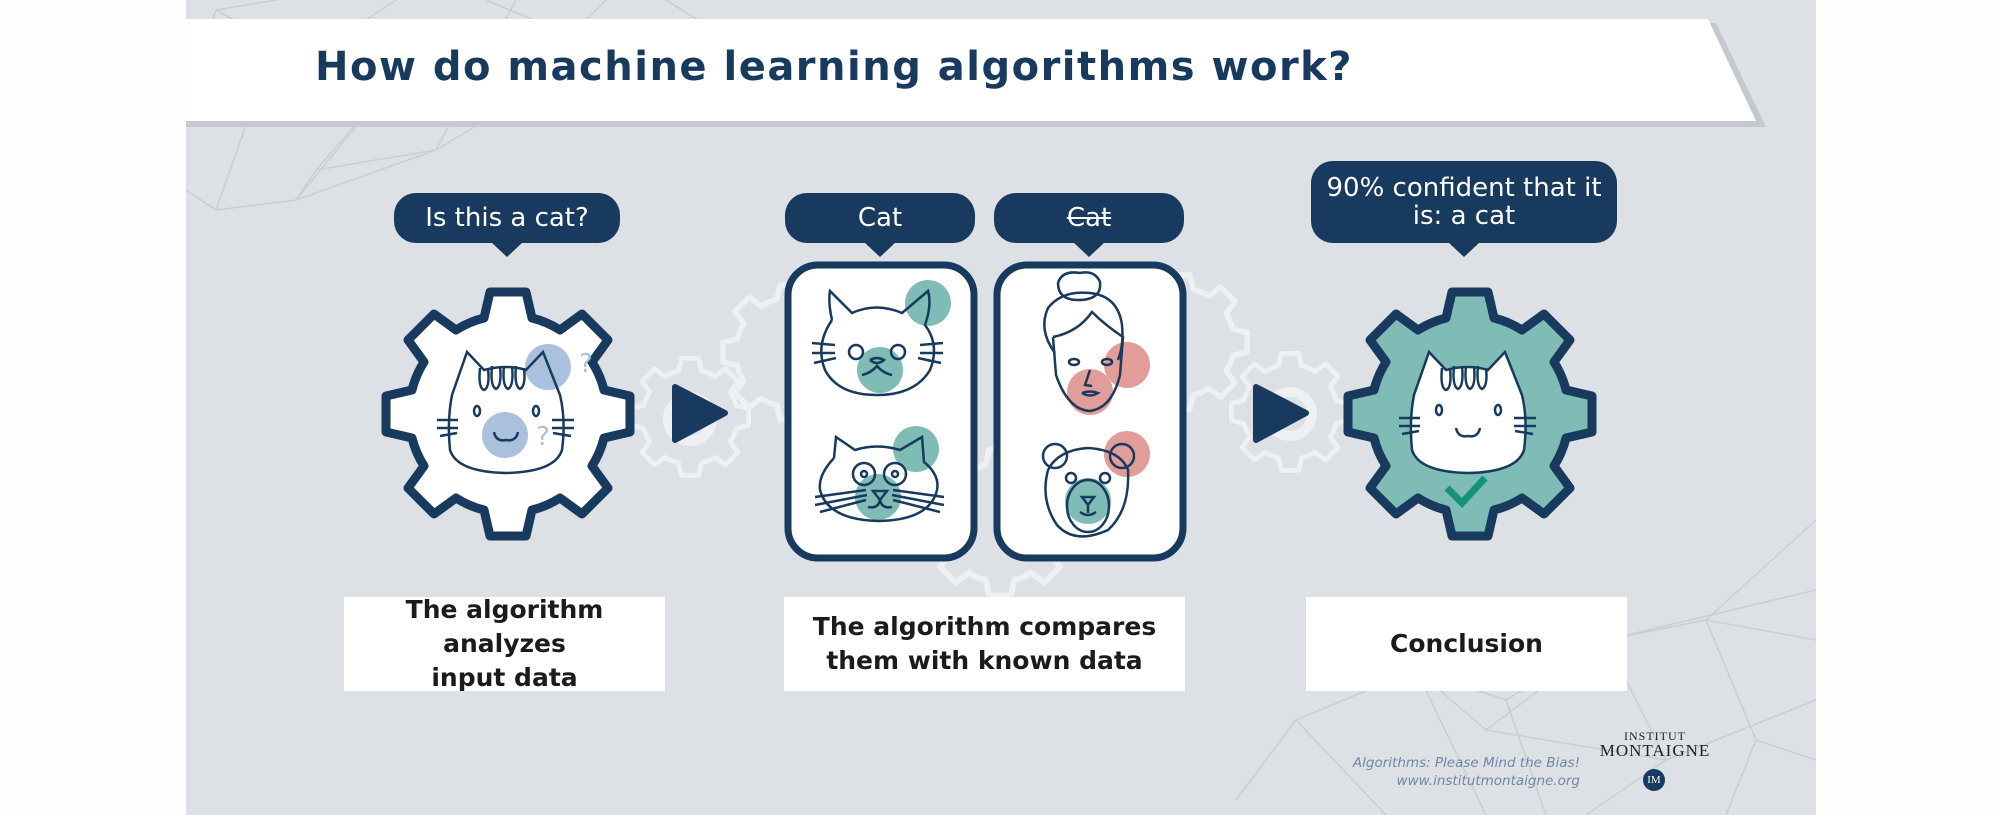 The image size is (2000, 815). What do you see at coordinates (984, 660) in the screenshot?
I see `step-label-line: them with known data` at bounding box center [984, 660].